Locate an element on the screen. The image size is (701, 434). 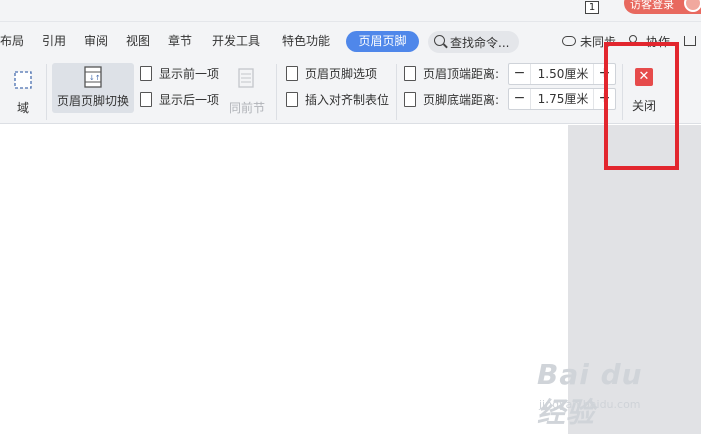
tab-layout: 布局 is located at coordinates (12, 40).